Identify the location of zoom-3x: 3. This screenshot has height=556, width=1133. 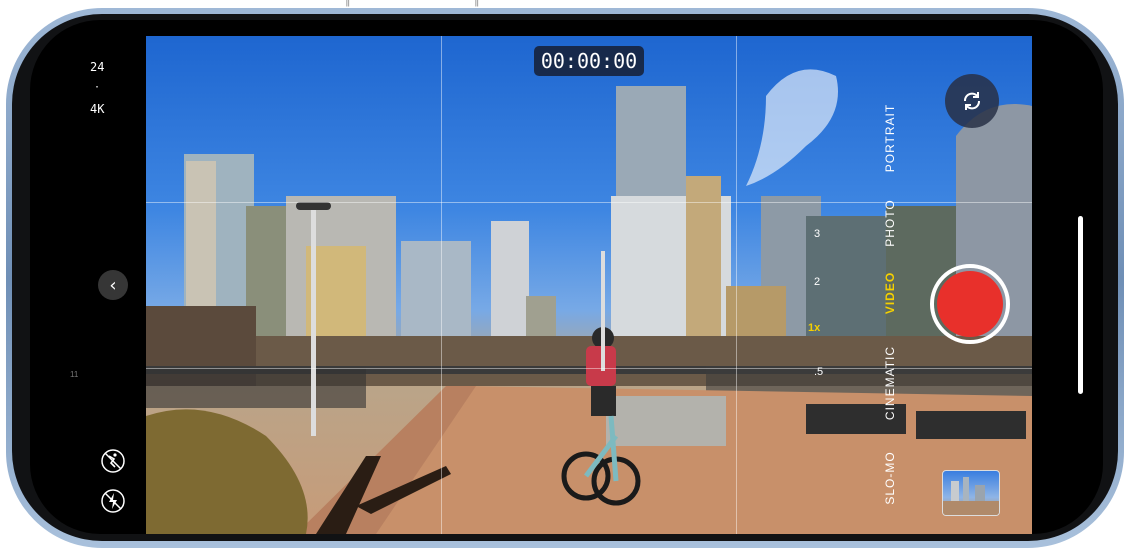
(817, 234).